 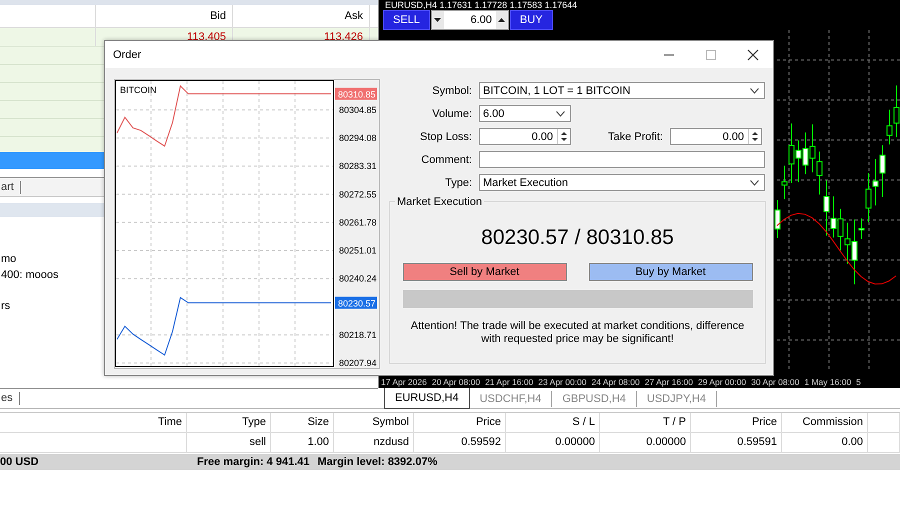 What do you see at coordinates (138, 90) in the screenshot?
I see `chart-symbol-label: BITCOIN` at bounding box center [138, 90].